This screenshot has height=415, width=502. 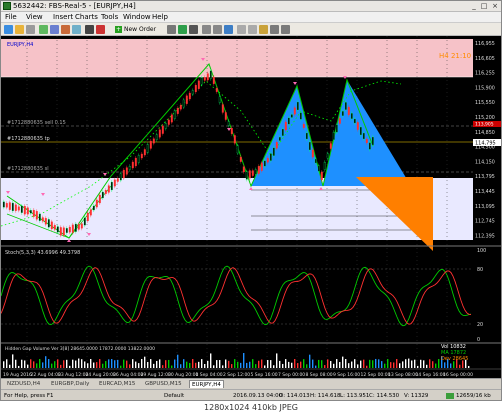 What do you see at coordinates (63, 17) in the screenshot?
I see `menu-insert: Insert` at bounding box center [63, 17].